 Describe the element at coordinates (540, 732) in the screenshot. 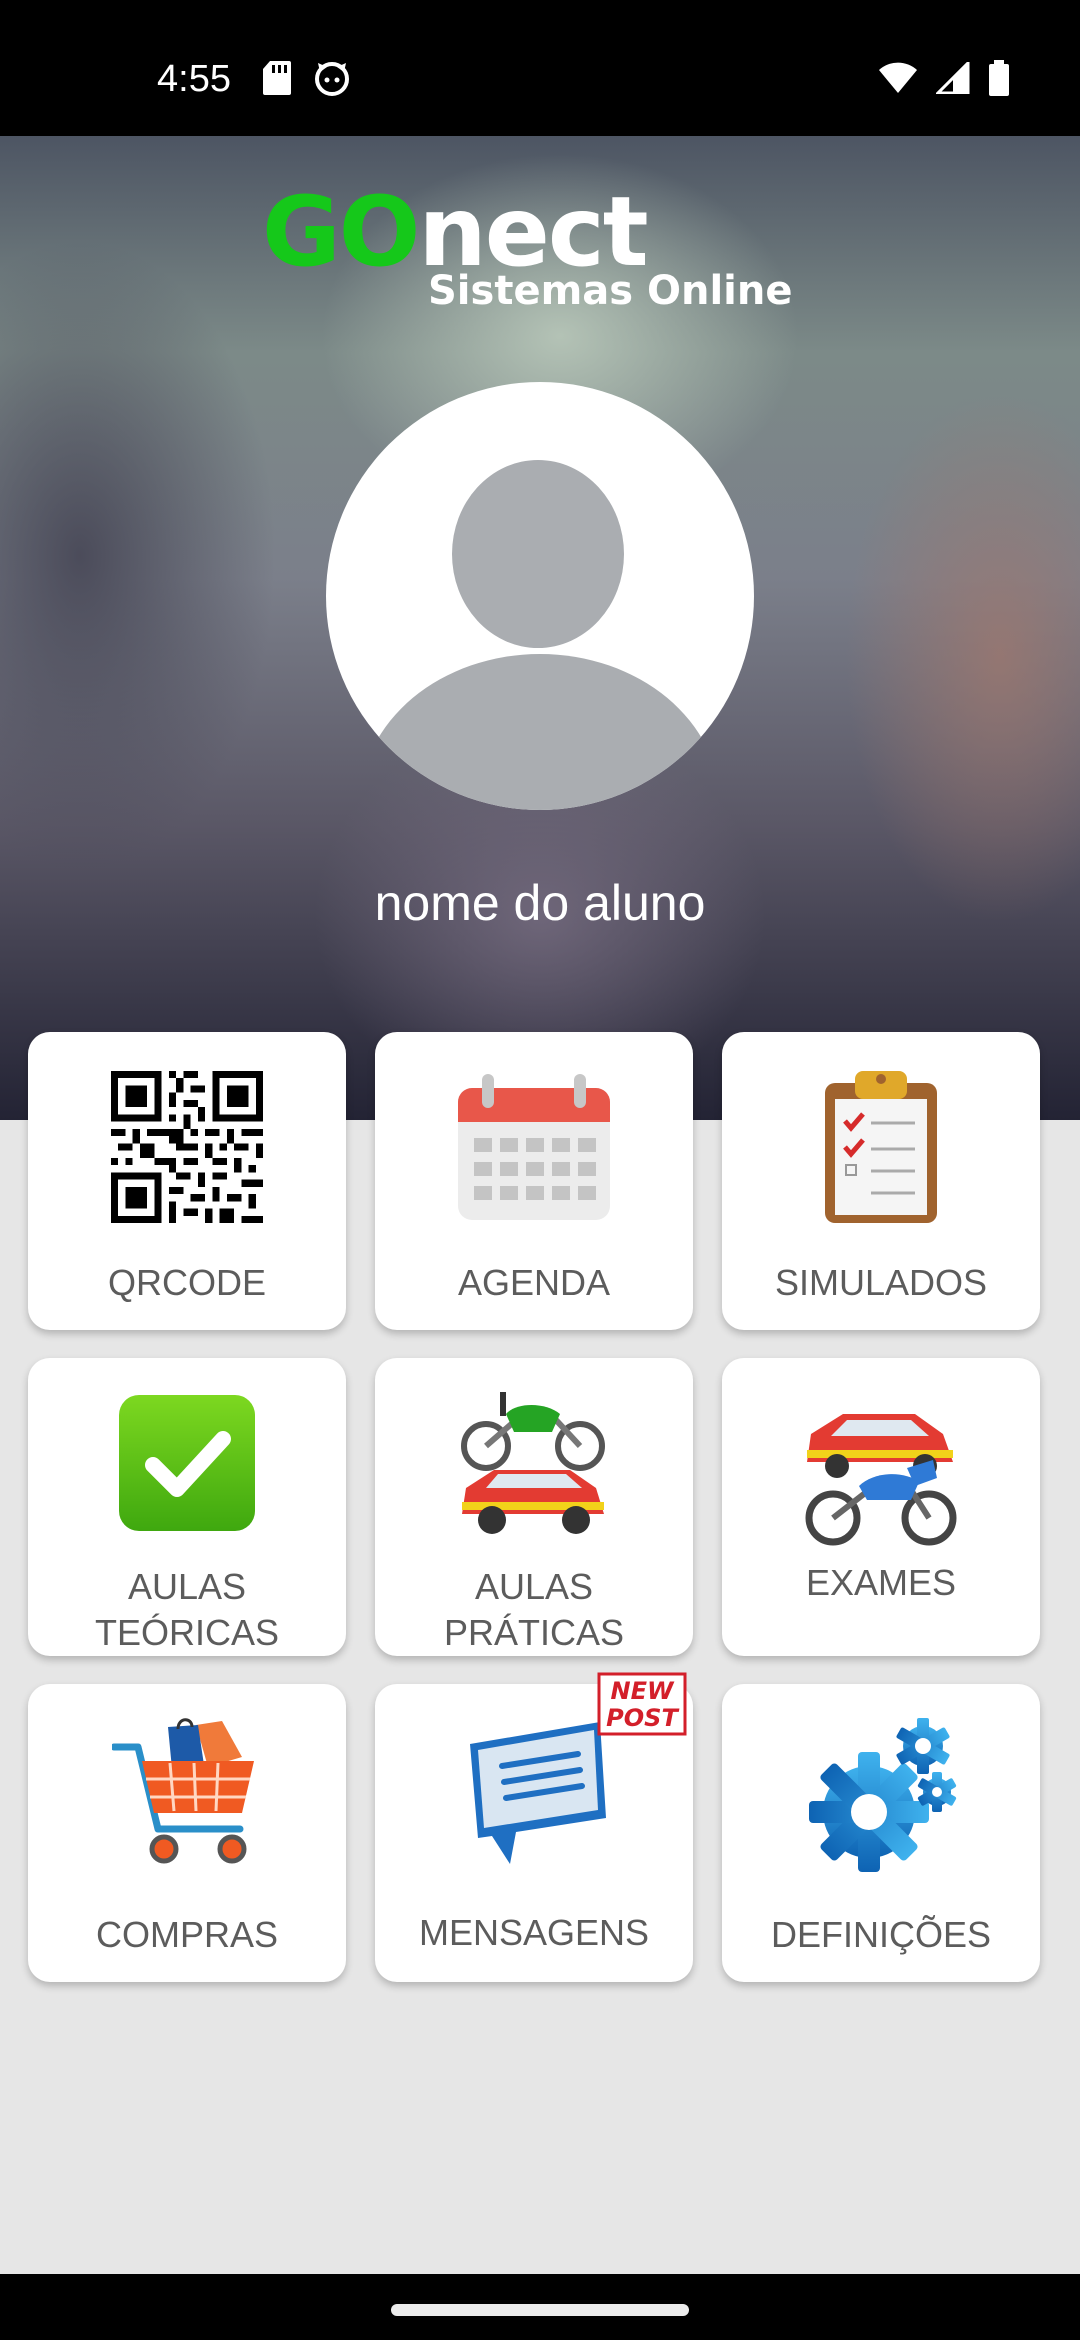

I see `avatar-body` at that location.